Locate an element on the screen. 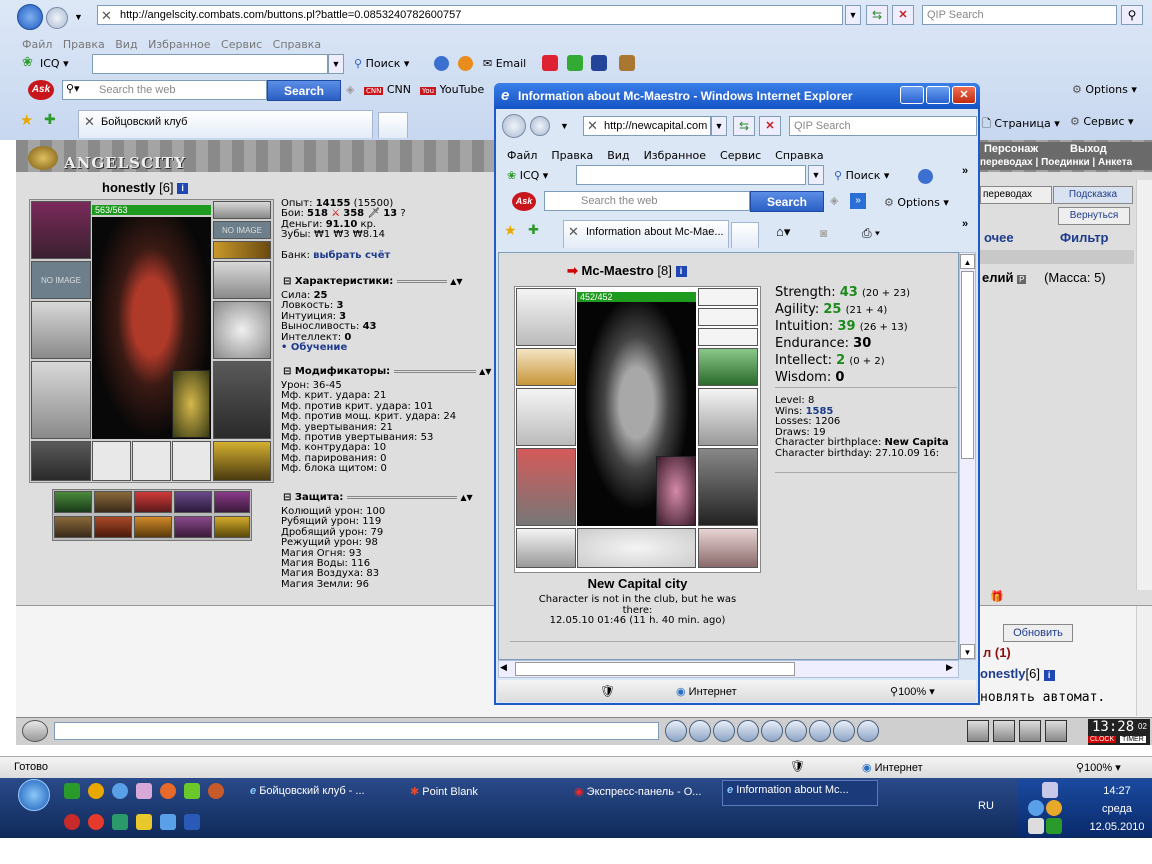 The width and height of the screenshot is (1152, 864). popup-history-dropdown-icon: ▼ is located at coordinates (564, 126).